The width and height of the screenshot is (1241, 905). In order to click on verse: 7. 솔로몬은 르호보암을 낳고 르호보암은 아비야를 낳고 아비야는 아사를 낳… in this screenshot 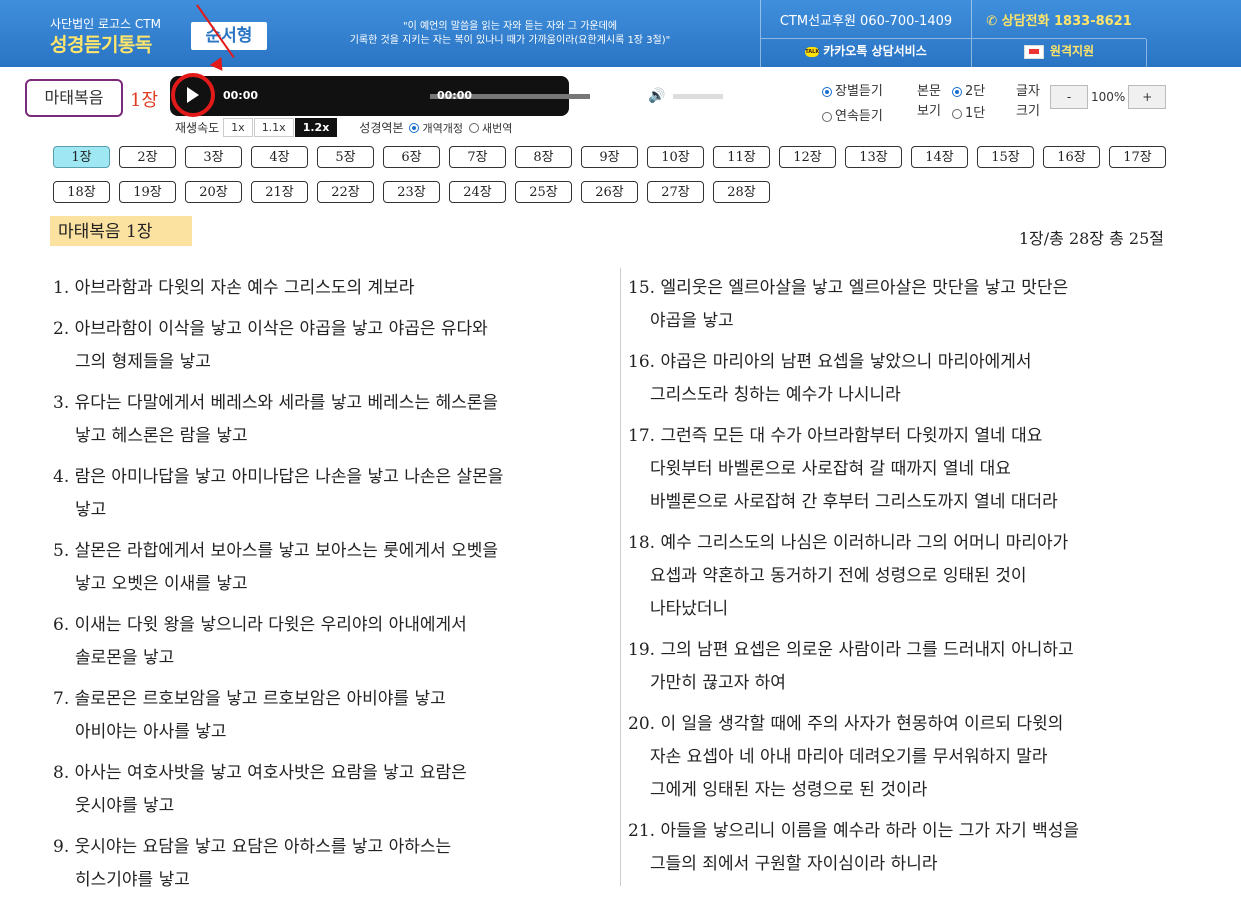, I will do `click(249, 715)`.